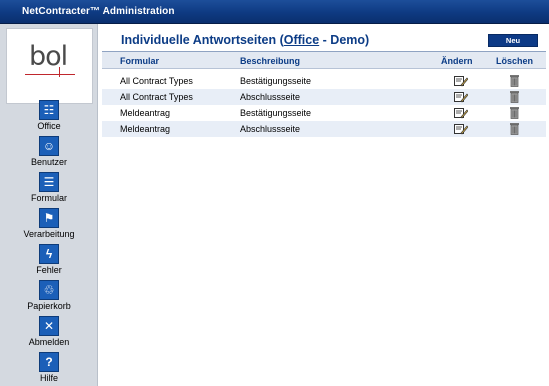 The height and width of the screenshot is (386, 549). What do you see at coordinates (274, 12) in the screenshot?
I see `title-bar: NetContracter™ Administration` at bounding box center [274, 12].